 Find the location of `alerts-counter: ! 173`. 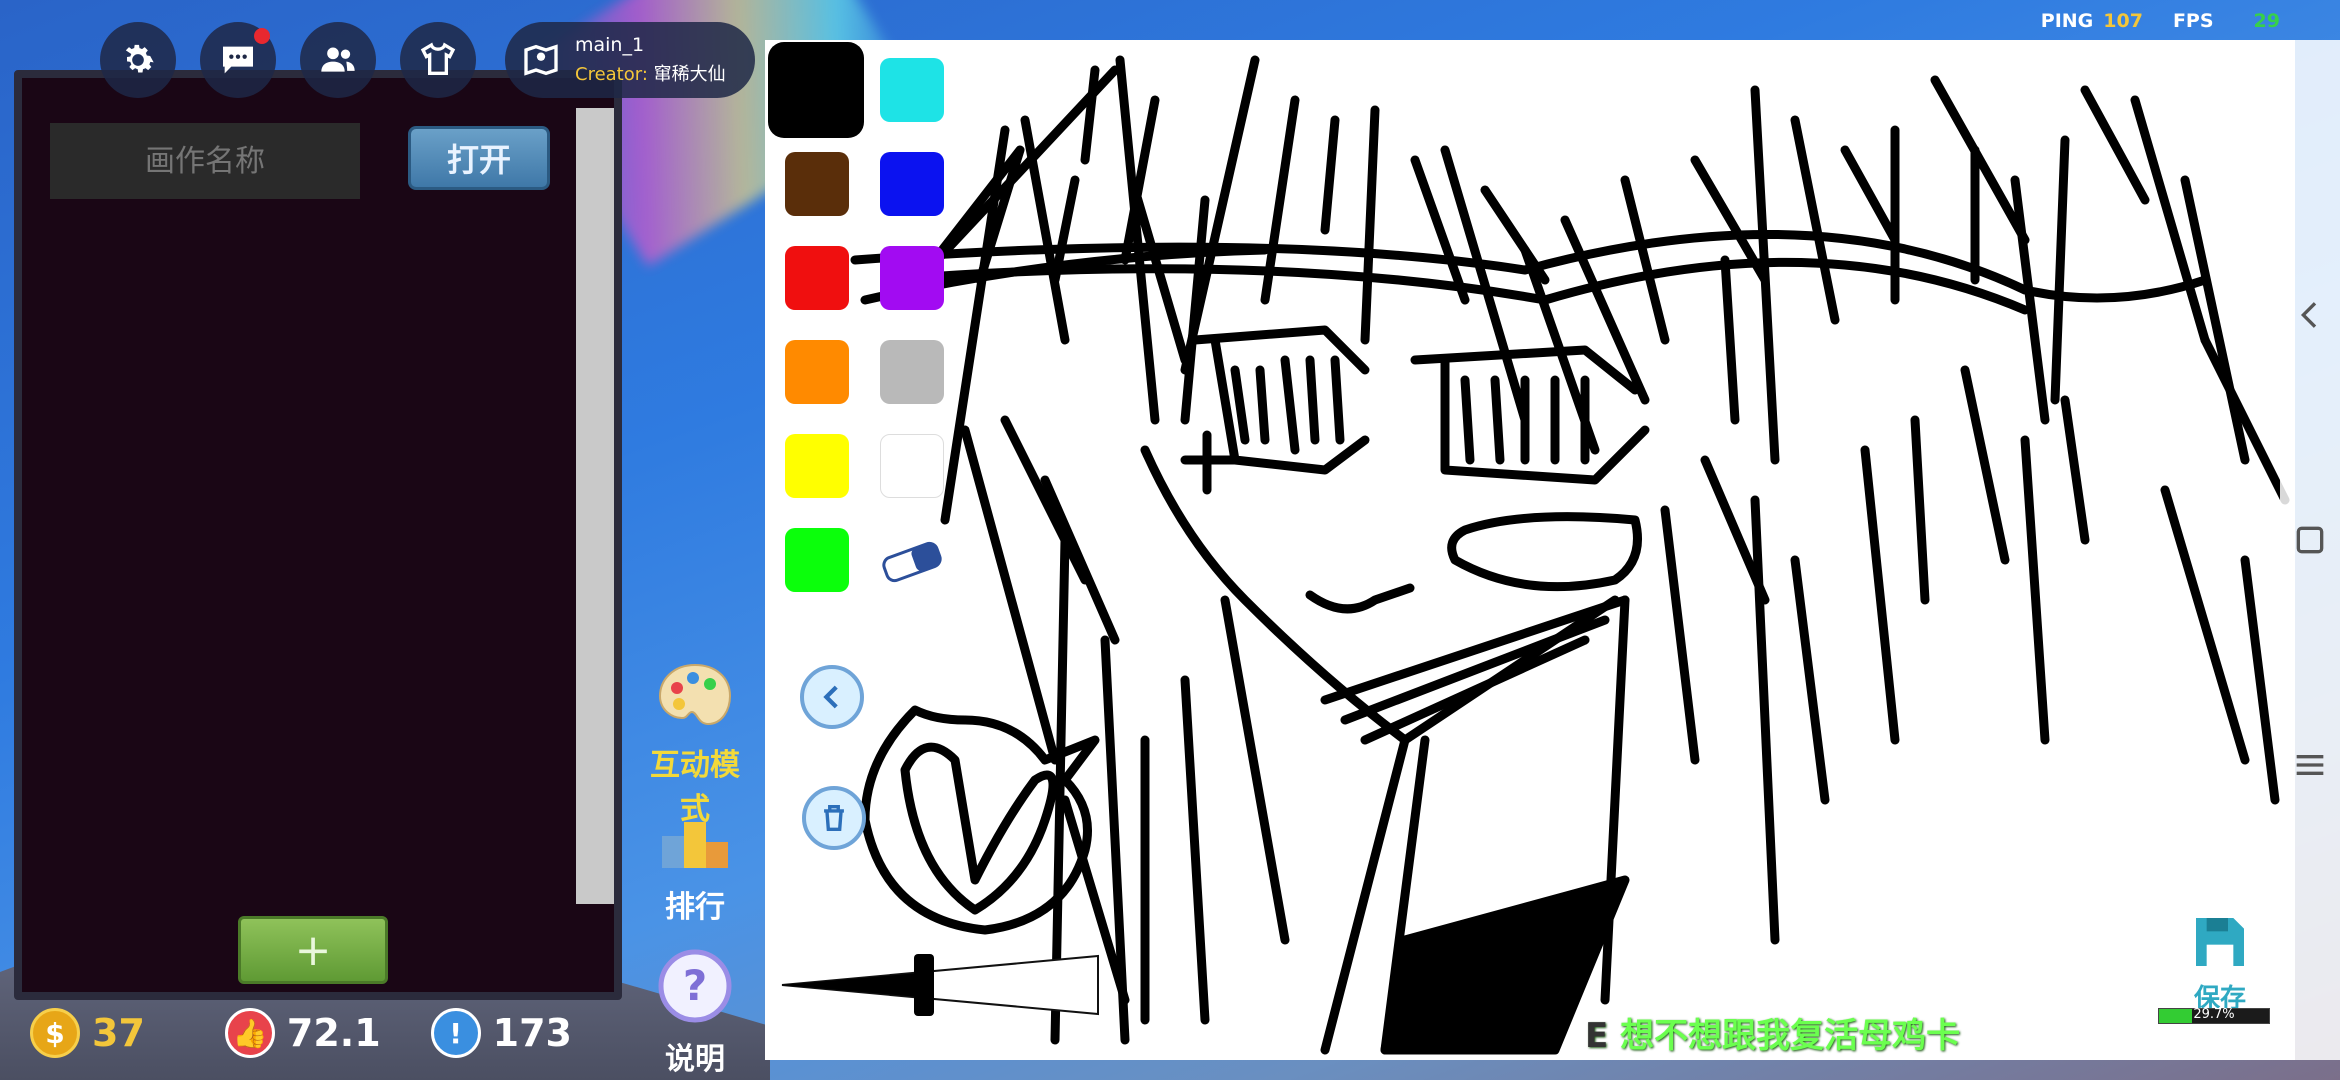

alerts-counter: ! 173 is located at coordinates (501, 1033).